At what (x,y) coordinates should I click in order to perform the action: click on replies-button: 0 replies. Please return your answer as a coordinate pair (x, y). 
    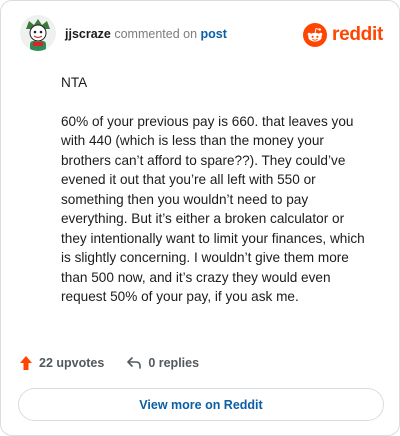
    Looking at the image, I should click on (162, 363).